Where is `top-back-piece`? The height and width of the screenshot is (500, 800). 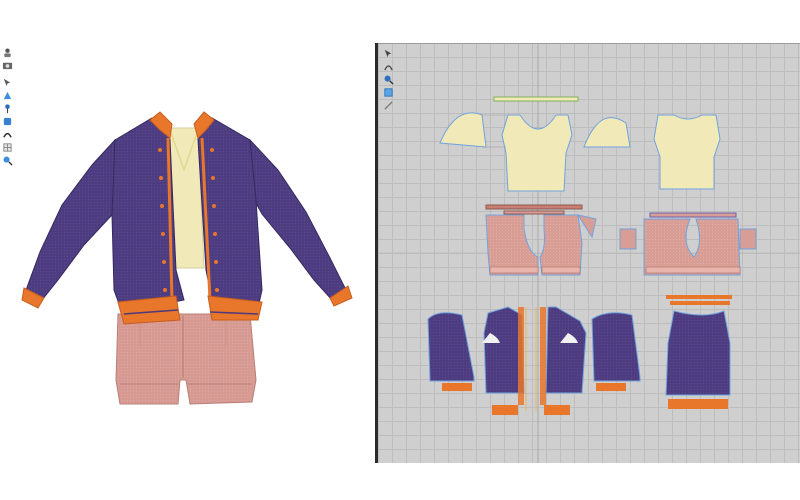
top-back-piece is located at coordinates (687, 152).